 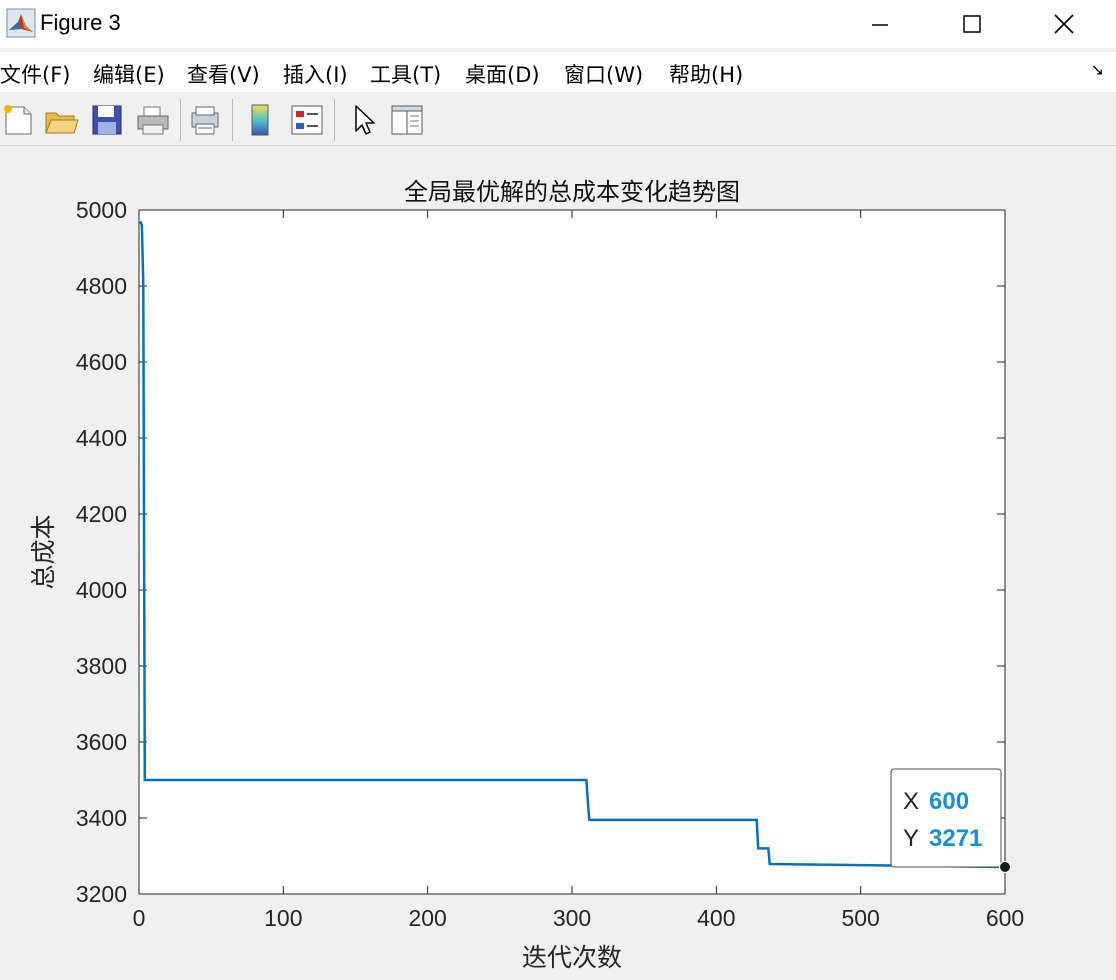 What do you see at coordinates (129, 74) in the screenshot?
I see `menu-edit: 编辑(E)` at bounding box center [129, 74].